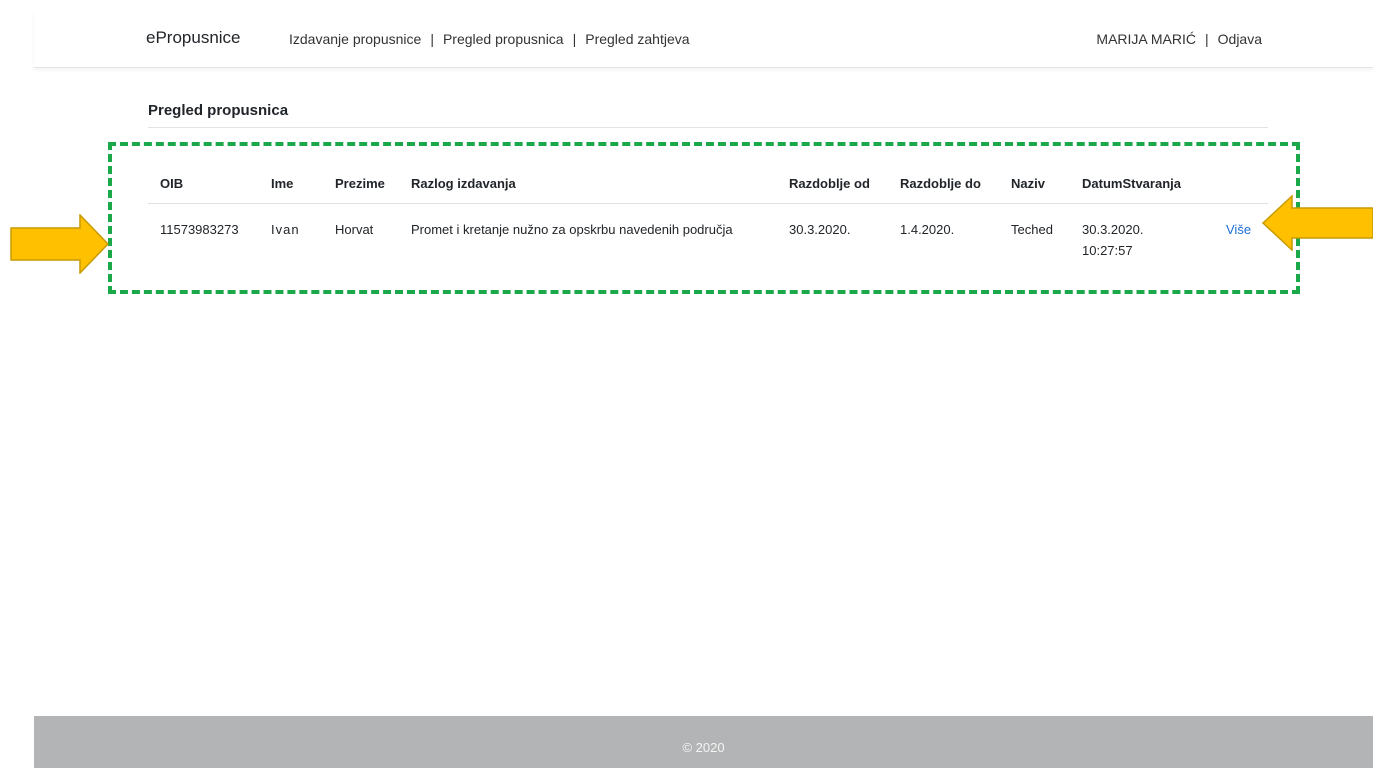 Image resolution: width=1373 pixels, height=768 pixels. I want to click on footer: © 2020, so click(703, 742).